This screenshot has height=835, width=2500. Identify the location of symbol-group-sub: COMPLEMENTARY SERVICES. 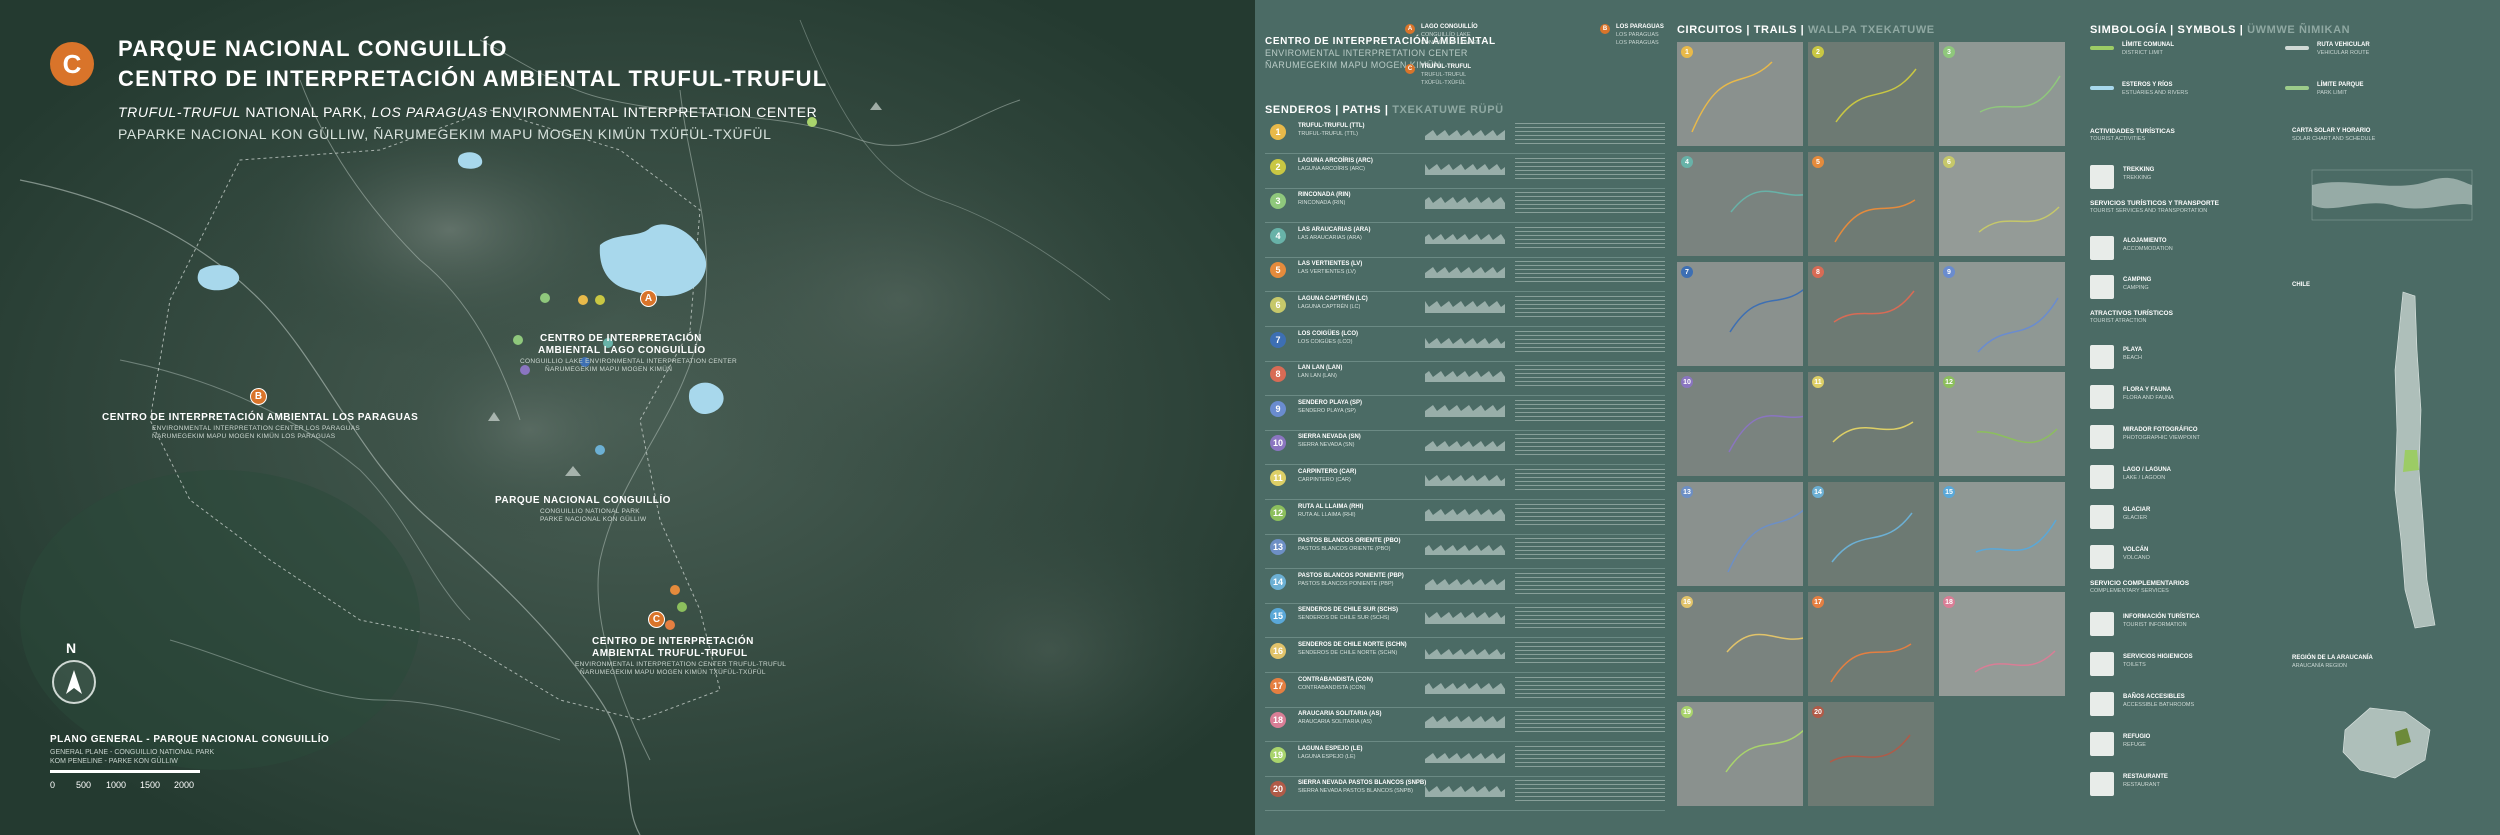
(2129, 591).